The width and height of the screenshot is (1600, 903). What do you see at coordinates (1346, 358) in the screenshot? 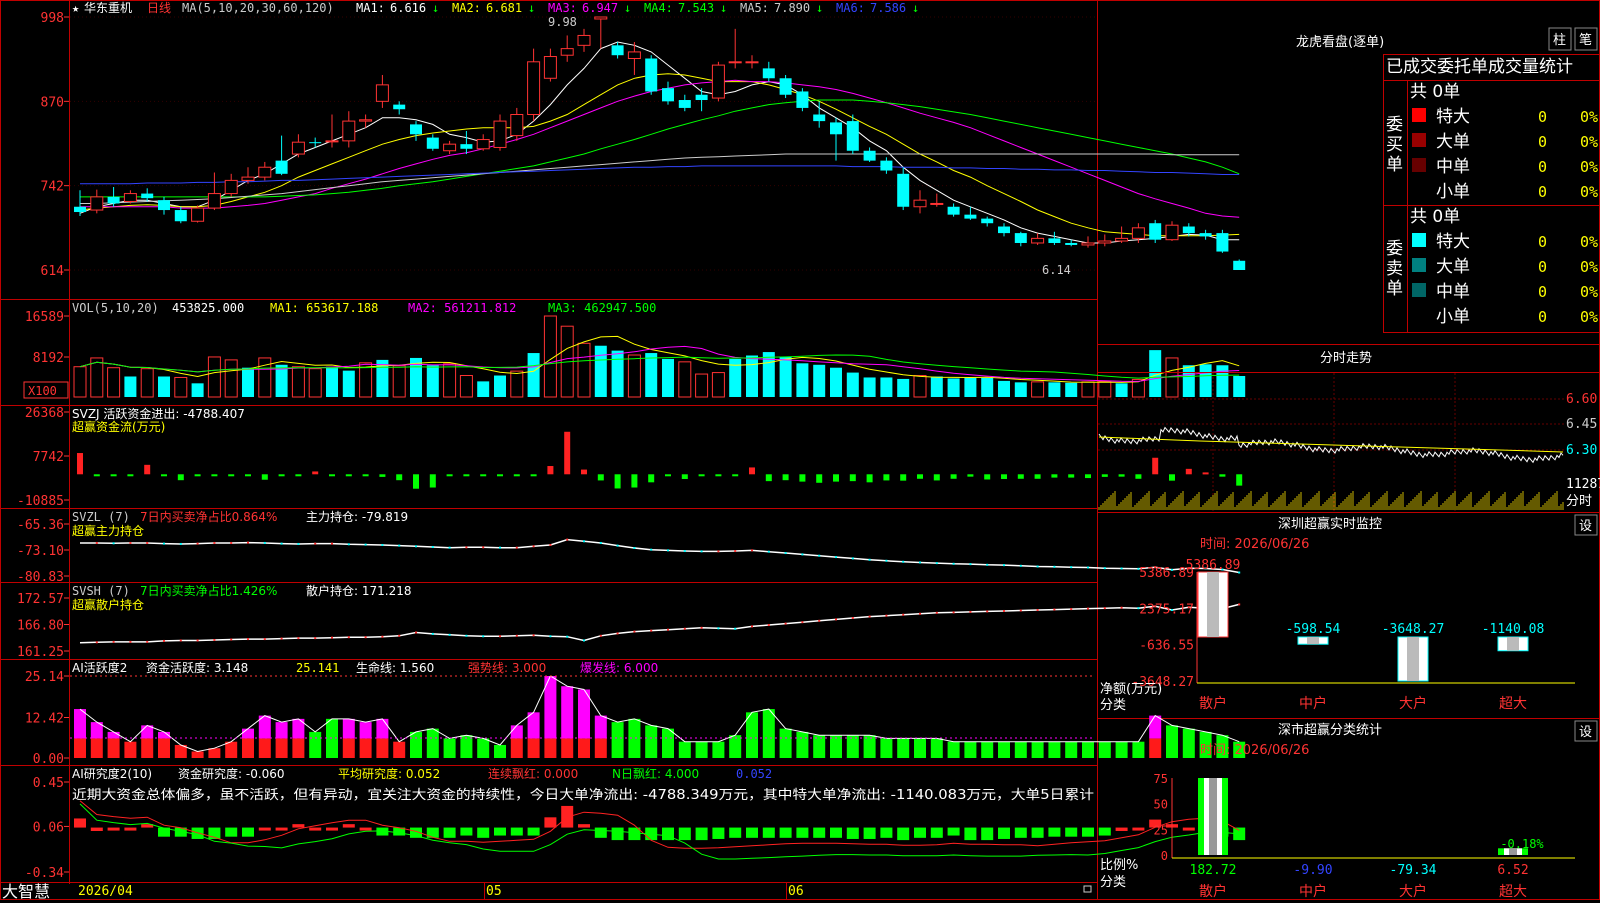
I see `intraday-title: 分时走势` at bounding box center [1346, 358].